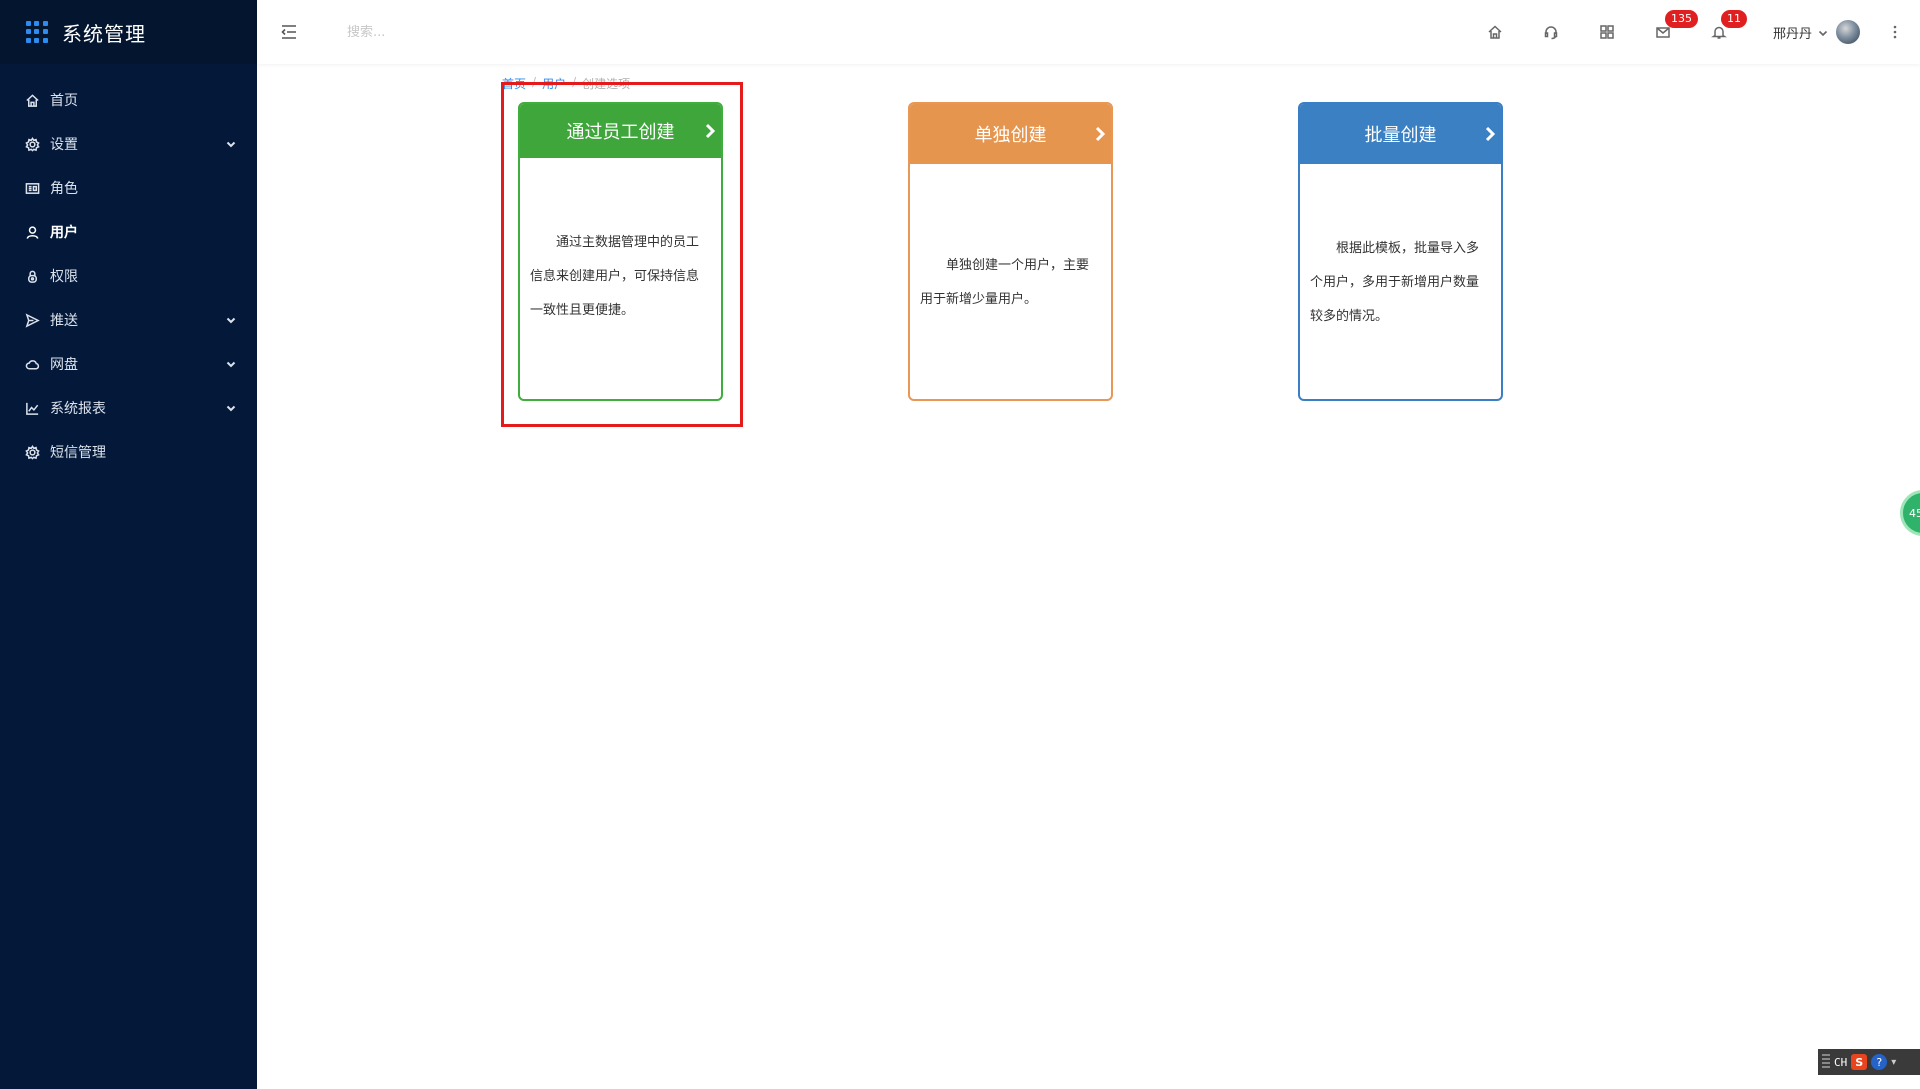  Describe the element at coordinates (64, 365) in the screenshot. I see `sidebar-item-label: 网盘` at that location.